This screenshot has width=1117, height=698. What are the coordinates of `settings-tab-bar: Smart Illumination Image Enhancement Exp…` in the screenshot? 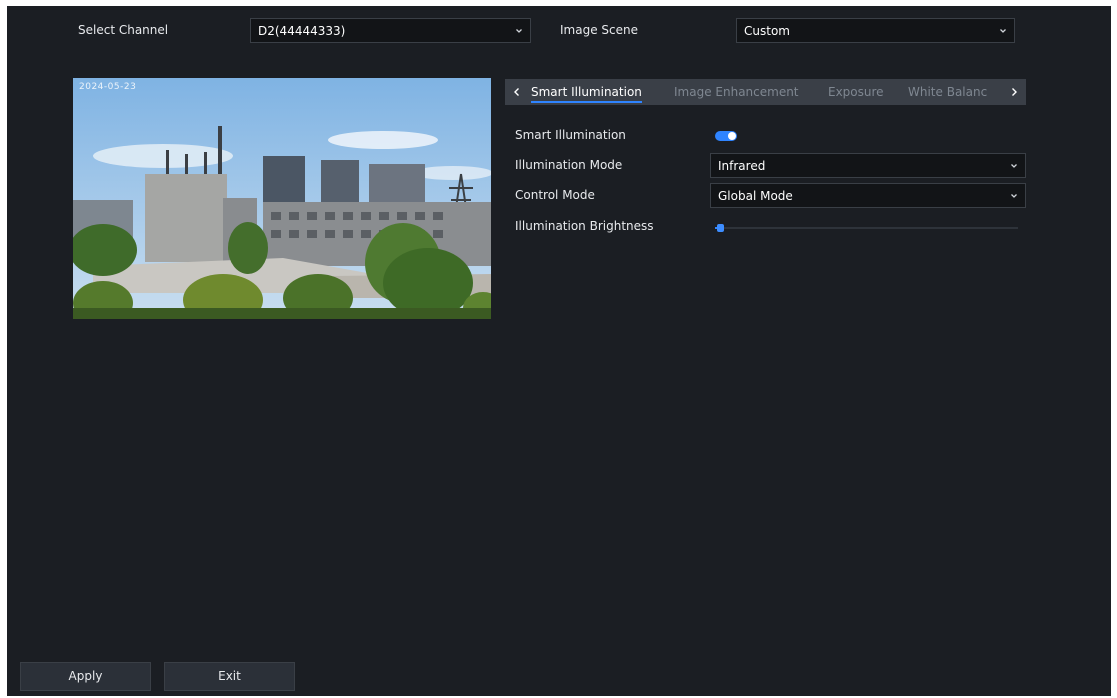 It's located at (765, 92).